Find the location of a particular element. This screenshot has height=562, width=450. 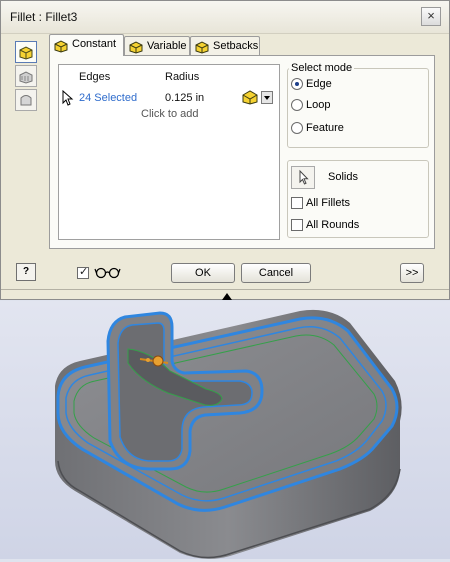

tab-variable-label: Variable is located at coordinates (167, 46).